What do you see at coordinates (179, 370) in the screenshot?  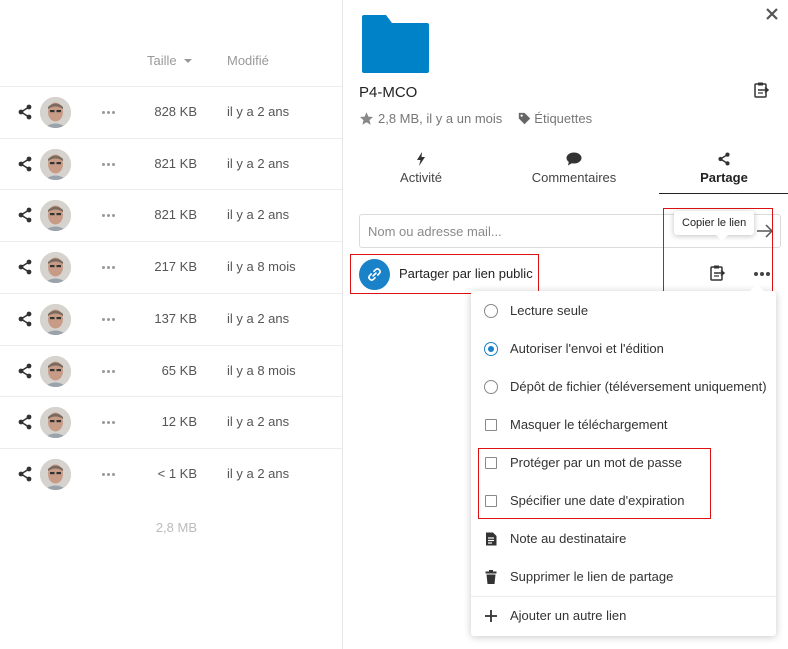 I see `row-size: 65 KB` at bounding box center [179, 370].